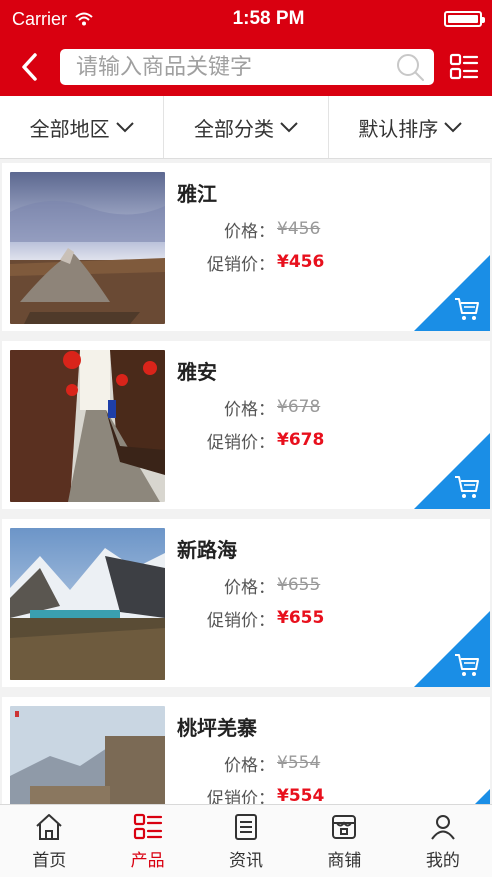 The height and width of the screenshot is (877, 492). Describe the element at coordinates (87, 604) in the screenshot. I see `product-image-snow-lake` at that location.